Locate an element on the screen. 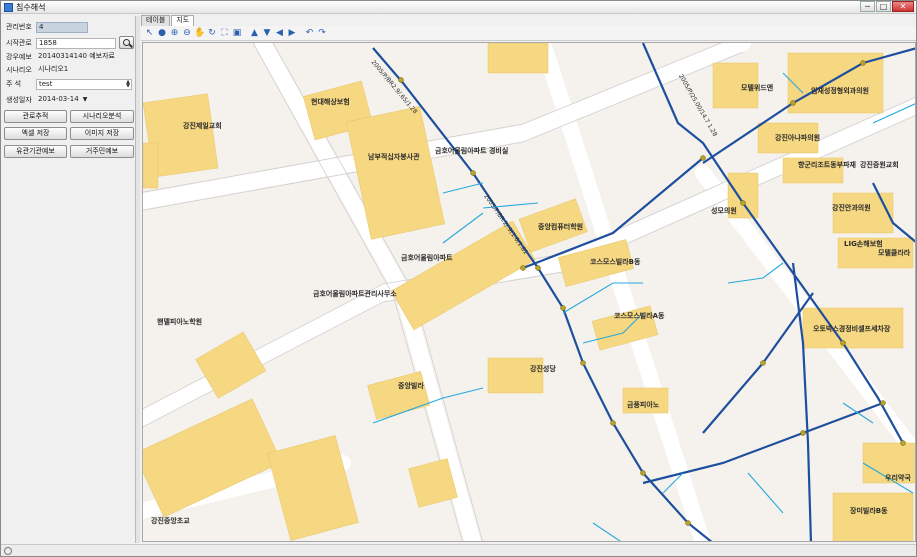 The width and height of the screenshot is (917, 557). map-label: 강진제일교회 is located at coordinates (202, 126).